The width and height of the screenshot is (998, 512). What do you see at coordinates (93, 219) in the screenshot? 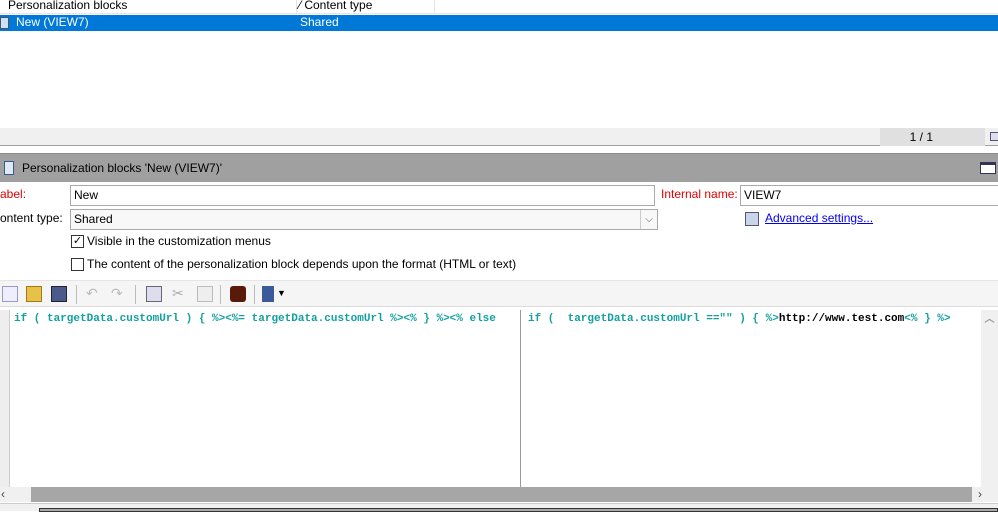
I see `content-type-value: Shared` at bounding box center [93, 219].